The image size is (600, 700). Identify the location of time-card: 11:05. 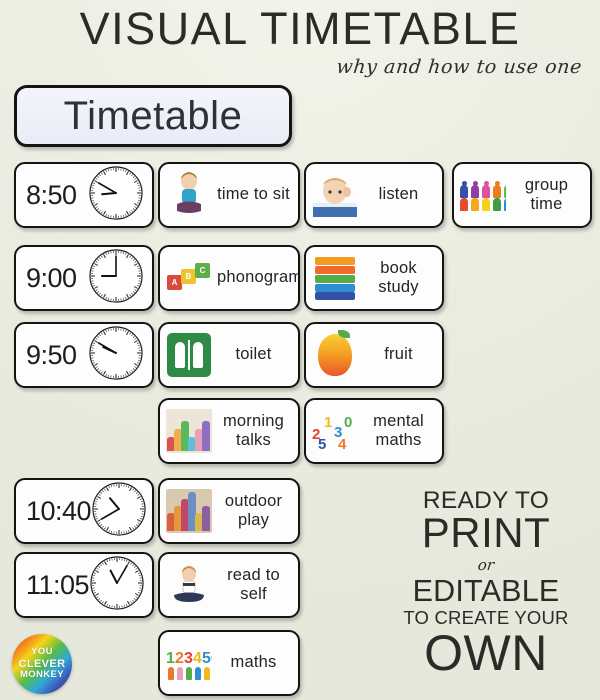
(84, 585).